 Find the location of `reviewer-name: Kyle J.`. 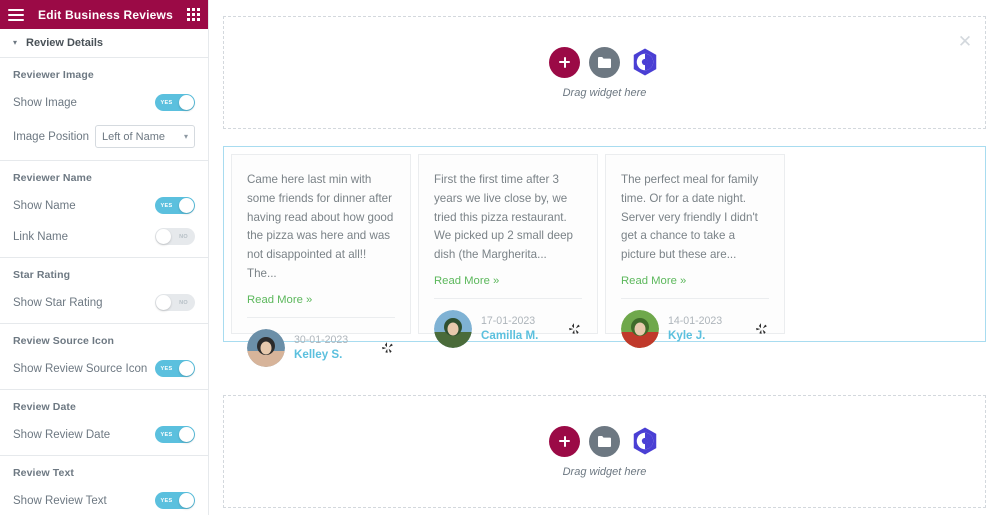

reviewer-name: Kyle J. is located at coordinates (707, 335).